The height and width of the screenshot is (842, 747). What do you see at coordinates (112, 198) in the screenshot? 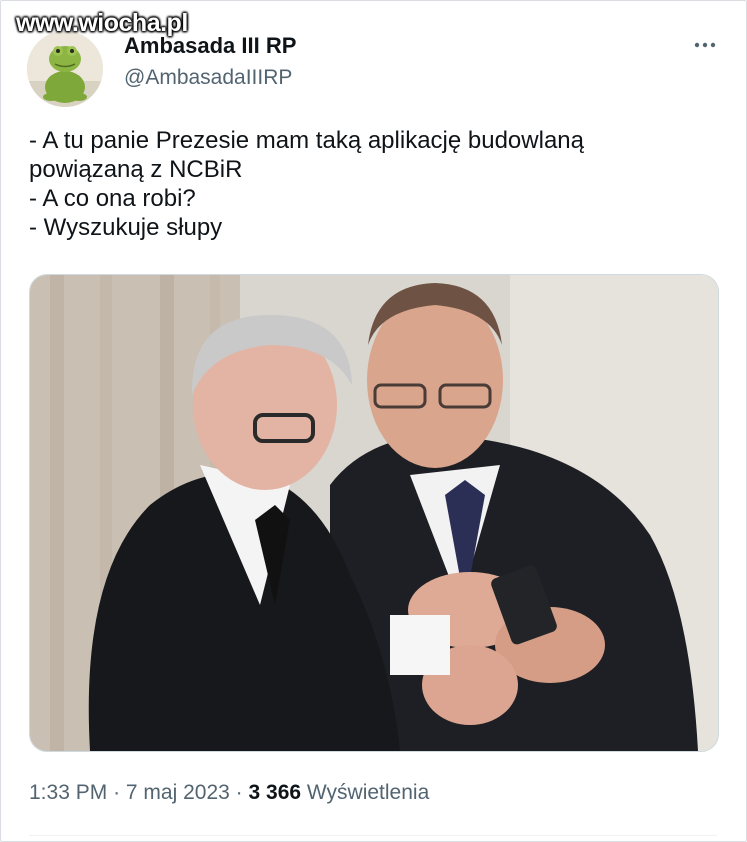
I see `tweet-line: - A co ona robi?` at bounding box center [112, 198].